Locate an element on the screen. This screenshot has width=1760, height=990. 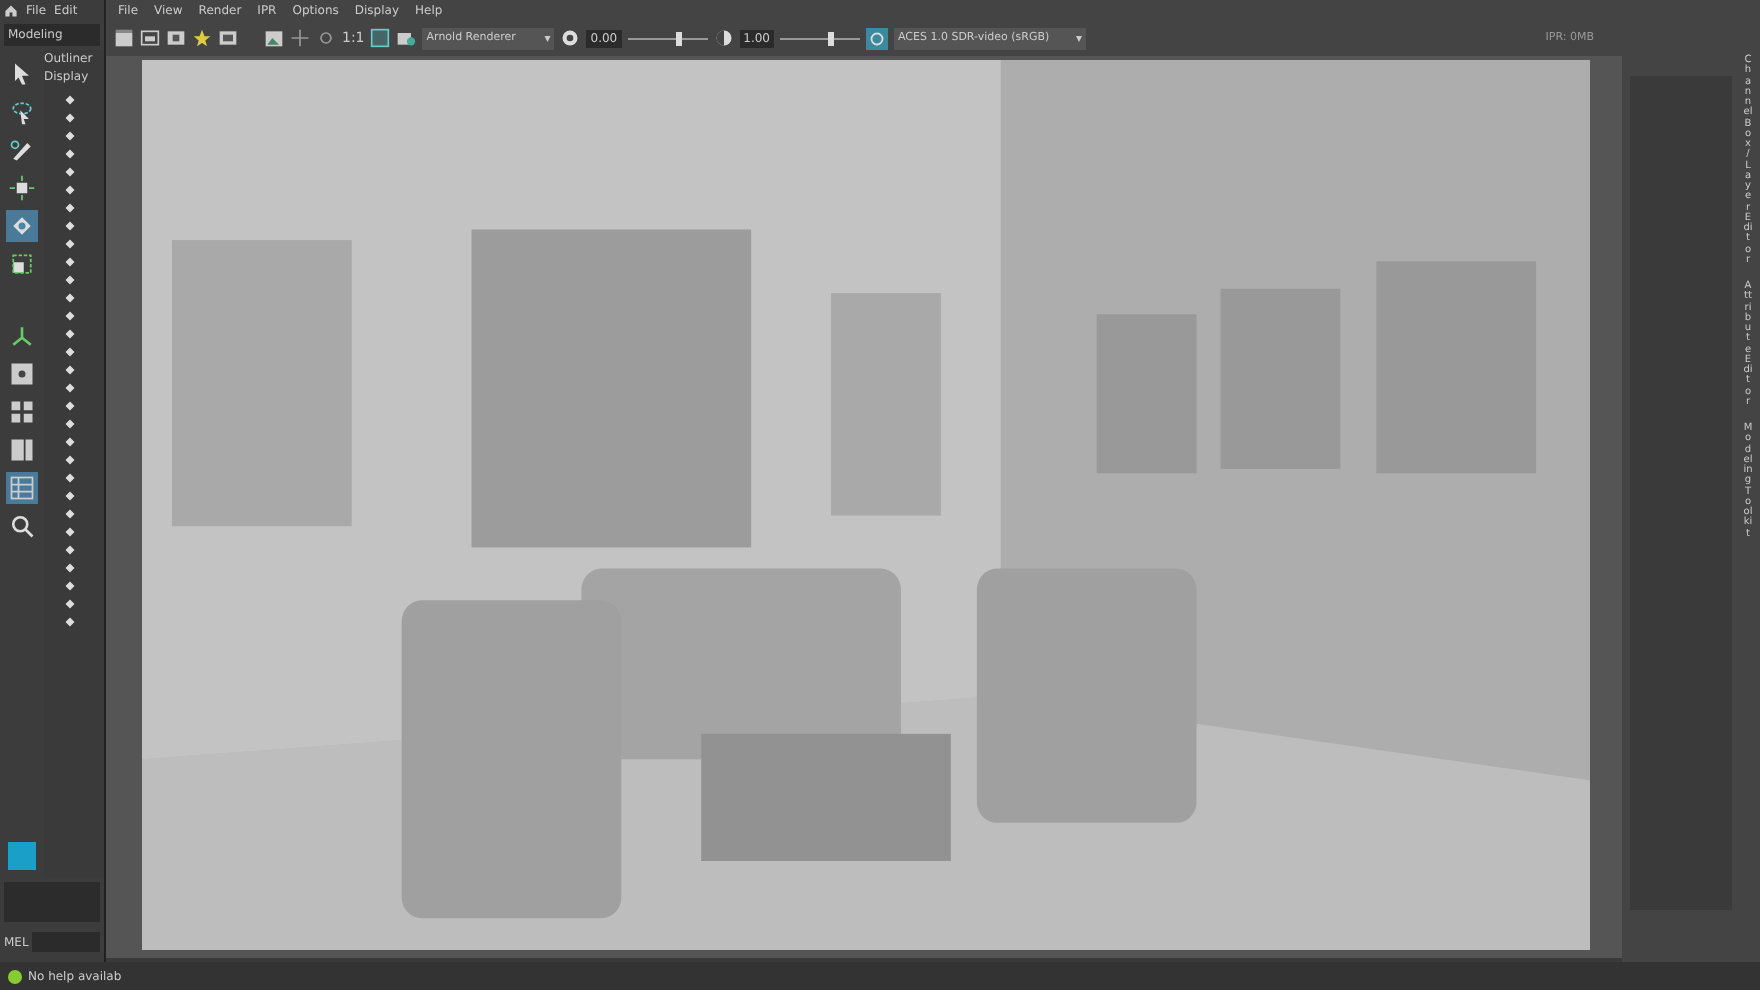
crosshair-icon is located at coordinates (326, 38).